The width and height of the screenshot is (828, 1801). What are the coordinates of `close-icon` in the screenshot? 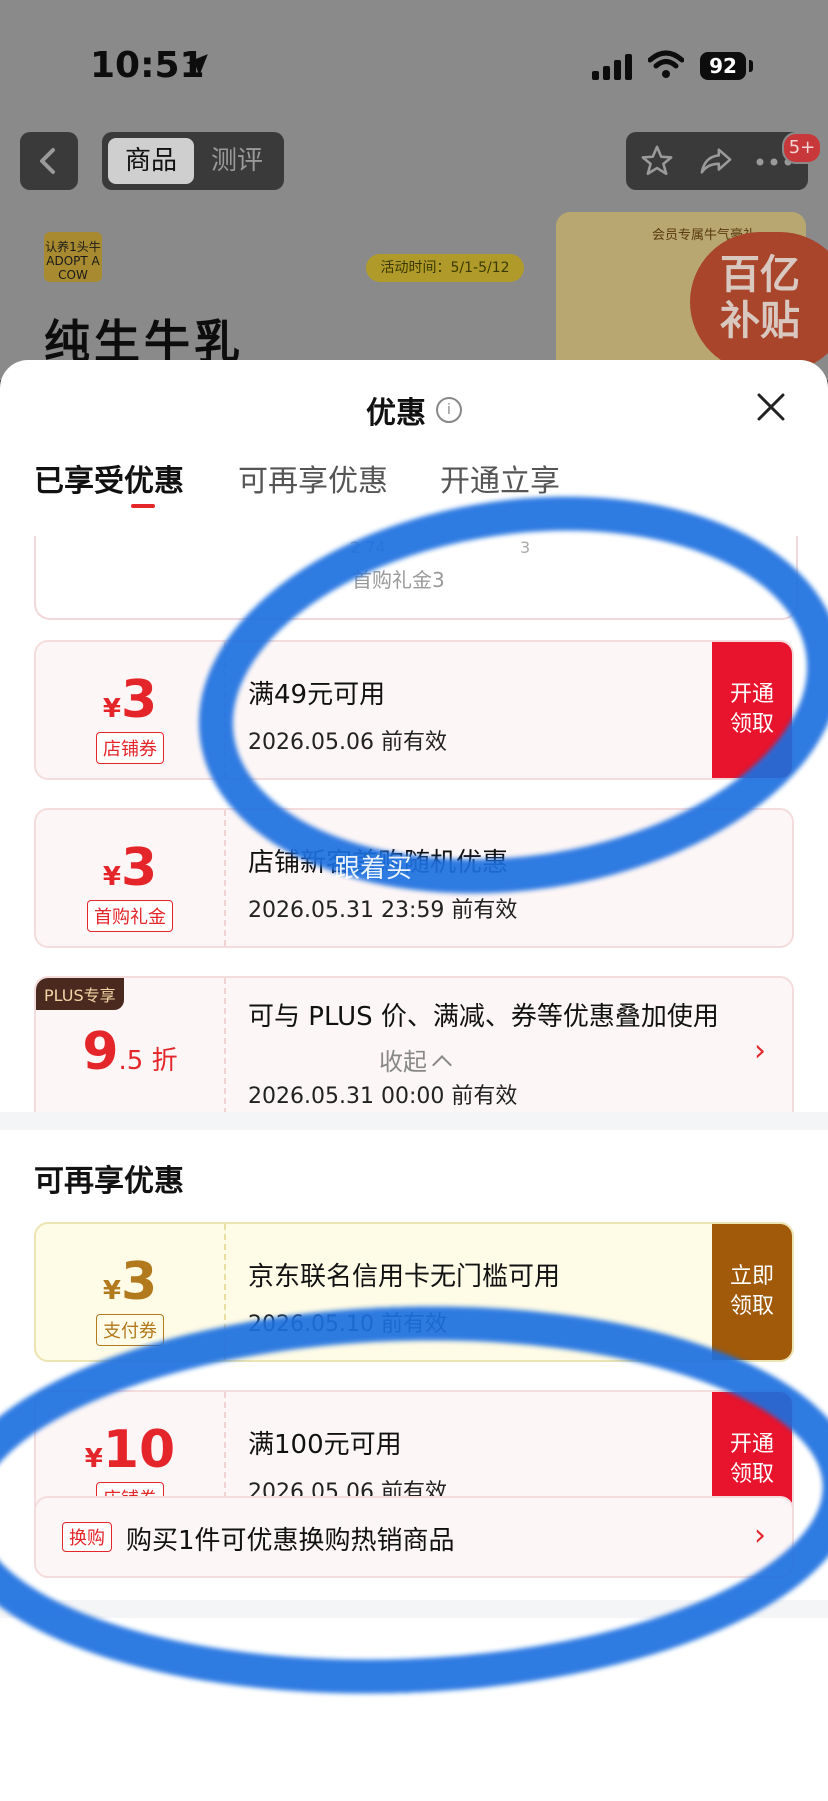 It's located at (771, 407).